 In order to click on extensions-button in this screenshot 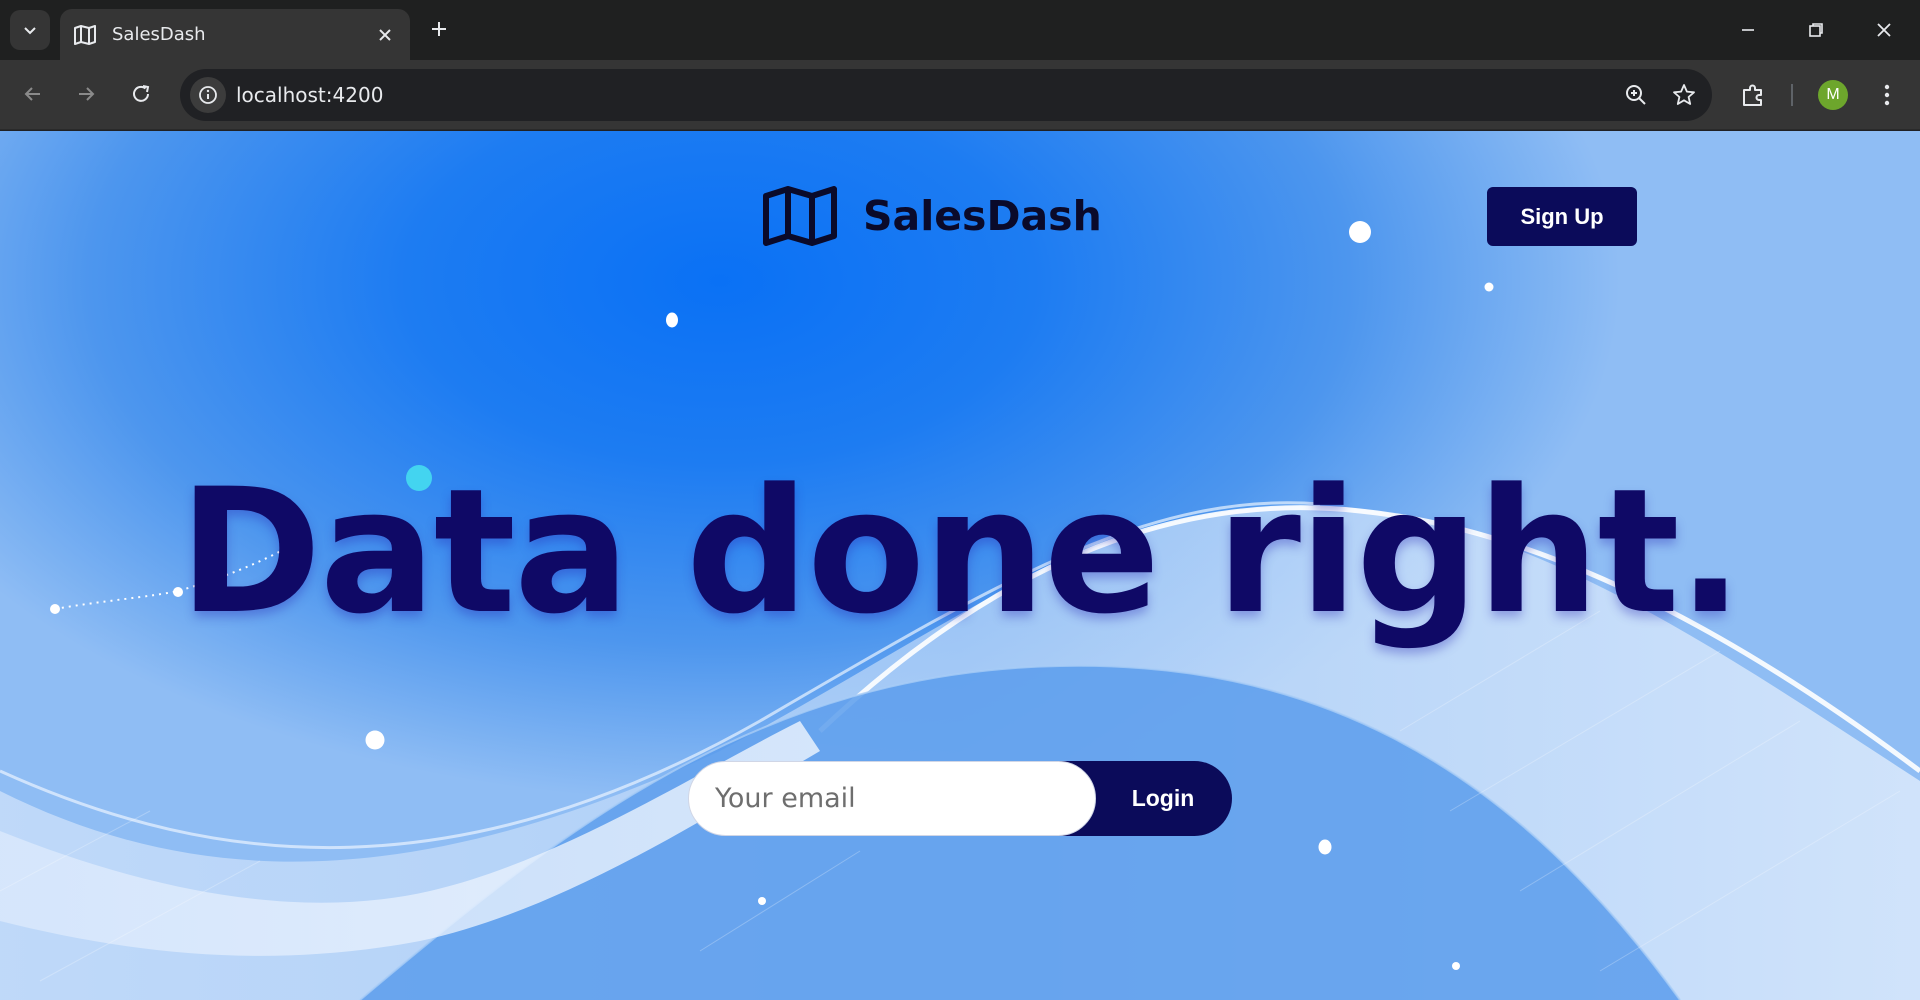, I will do `click(1753, 95)`.